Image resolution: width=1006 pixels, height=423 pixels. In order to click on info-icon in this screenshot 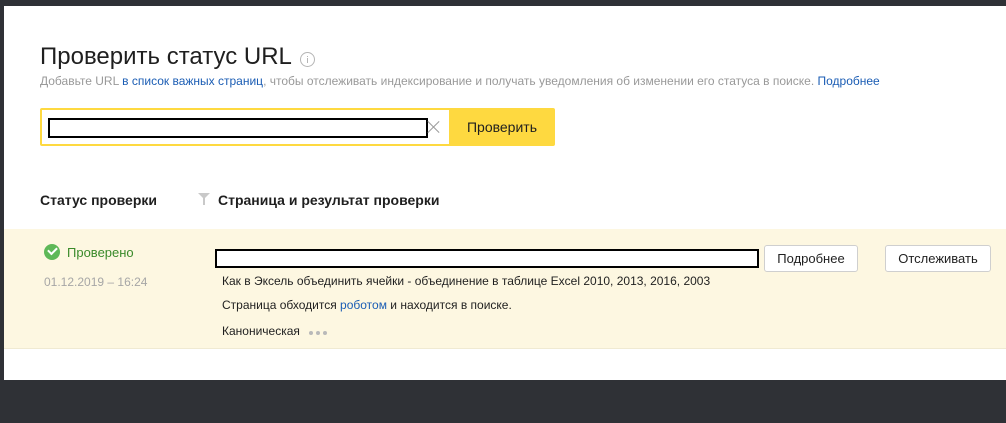, I will do `click(307, 59)`.